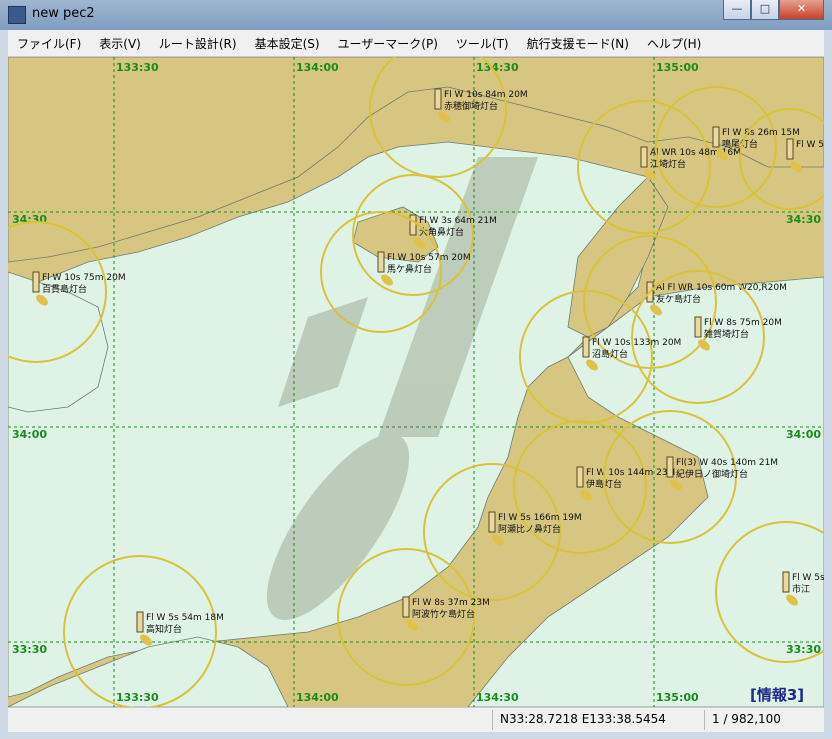 The image size is (832, 739). I want to click on light-characteristic: Fl W 8s 75m 20M, so click(743, 323).